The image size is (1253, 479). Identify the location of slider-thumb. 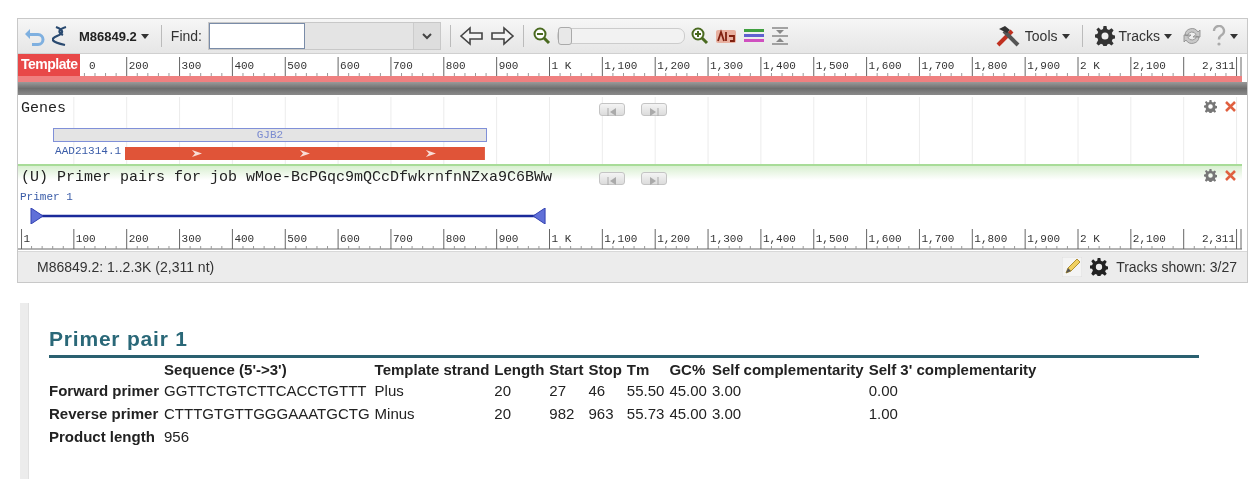
(564, 36).